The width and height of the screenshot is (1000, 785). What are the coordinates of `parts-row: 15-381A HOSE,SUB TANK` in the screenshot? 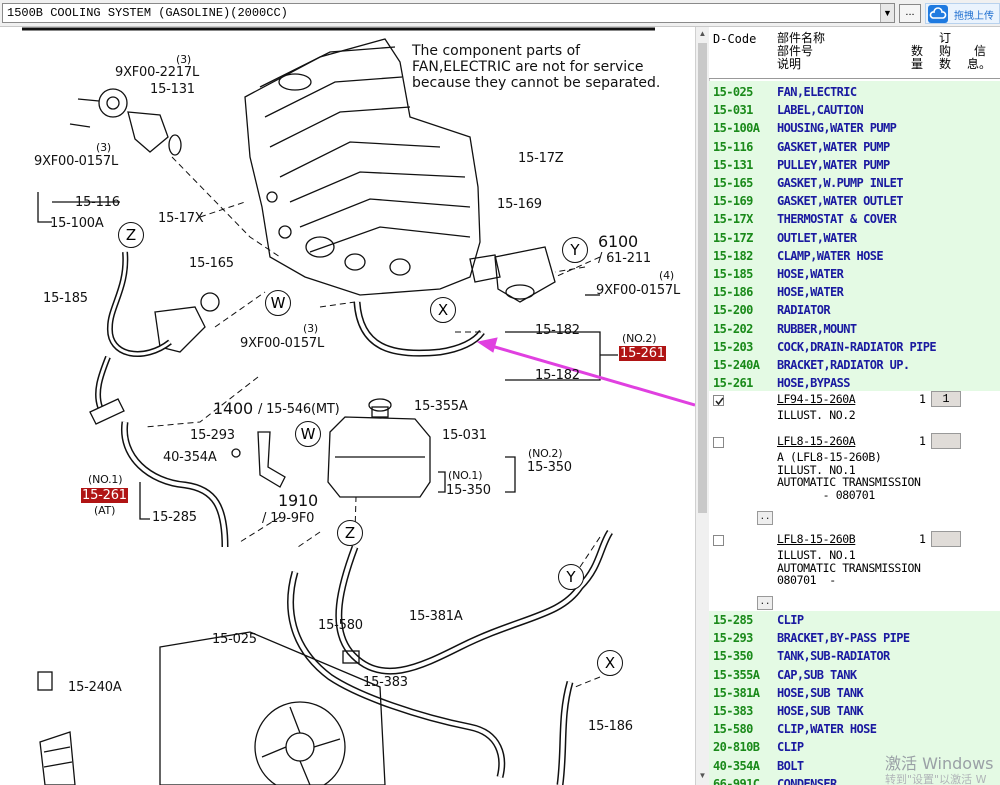 It's located at (855, 693).